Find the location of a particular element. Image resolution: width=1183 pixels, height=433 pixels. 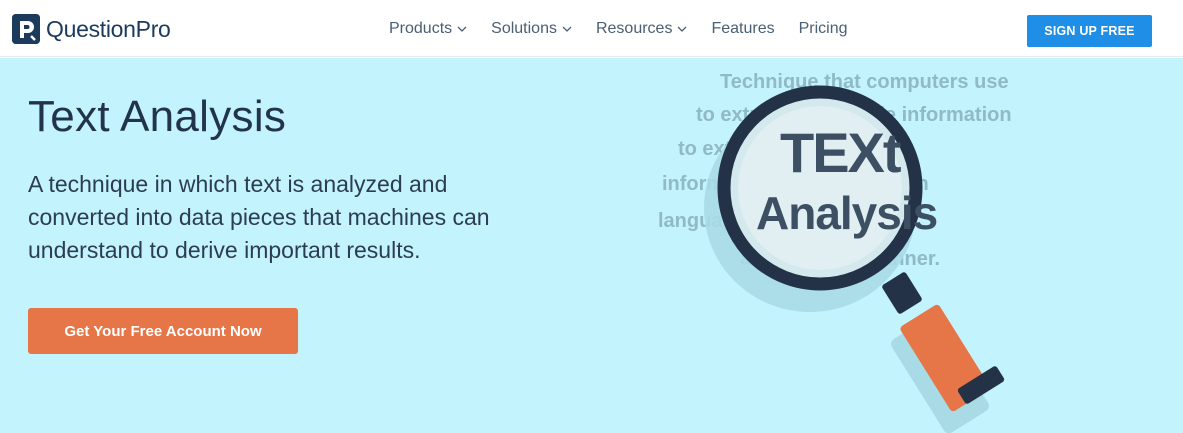

nav-item-label: Pricing is located at coordinates (823, 28).